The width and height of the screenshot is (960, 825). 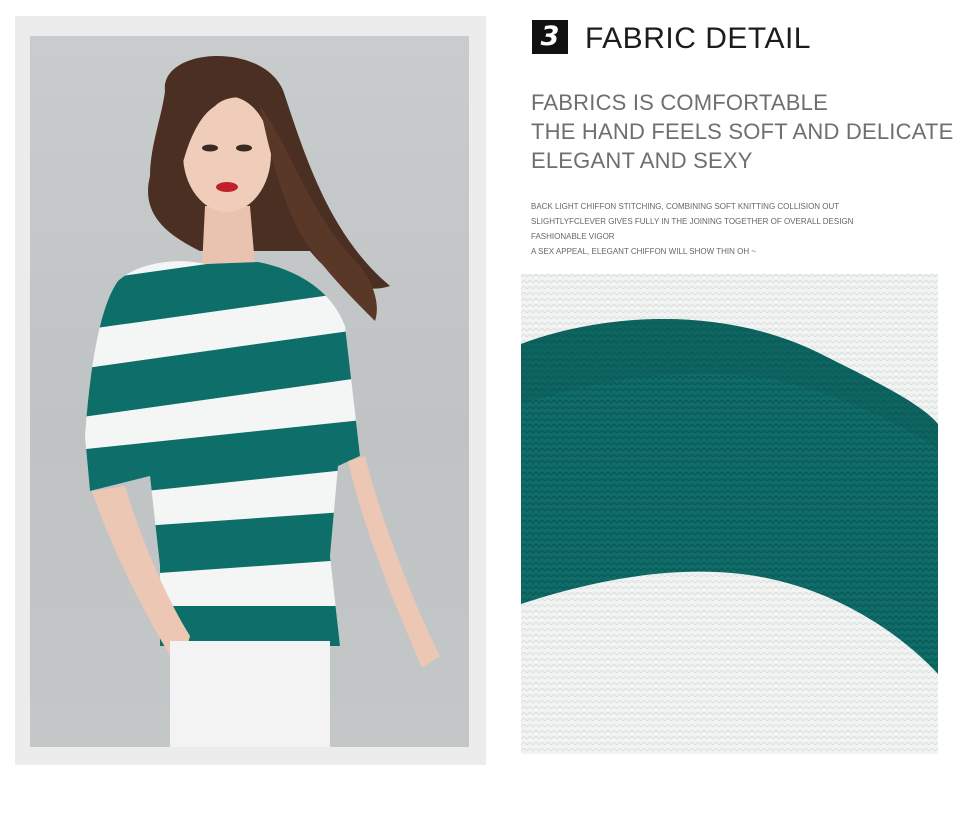 What do you see at coordinates (679, 102) in the screenshot?
I see `headline-line-1: FABRICS IS COMFORTABLE` at bounding box center [679, 102].